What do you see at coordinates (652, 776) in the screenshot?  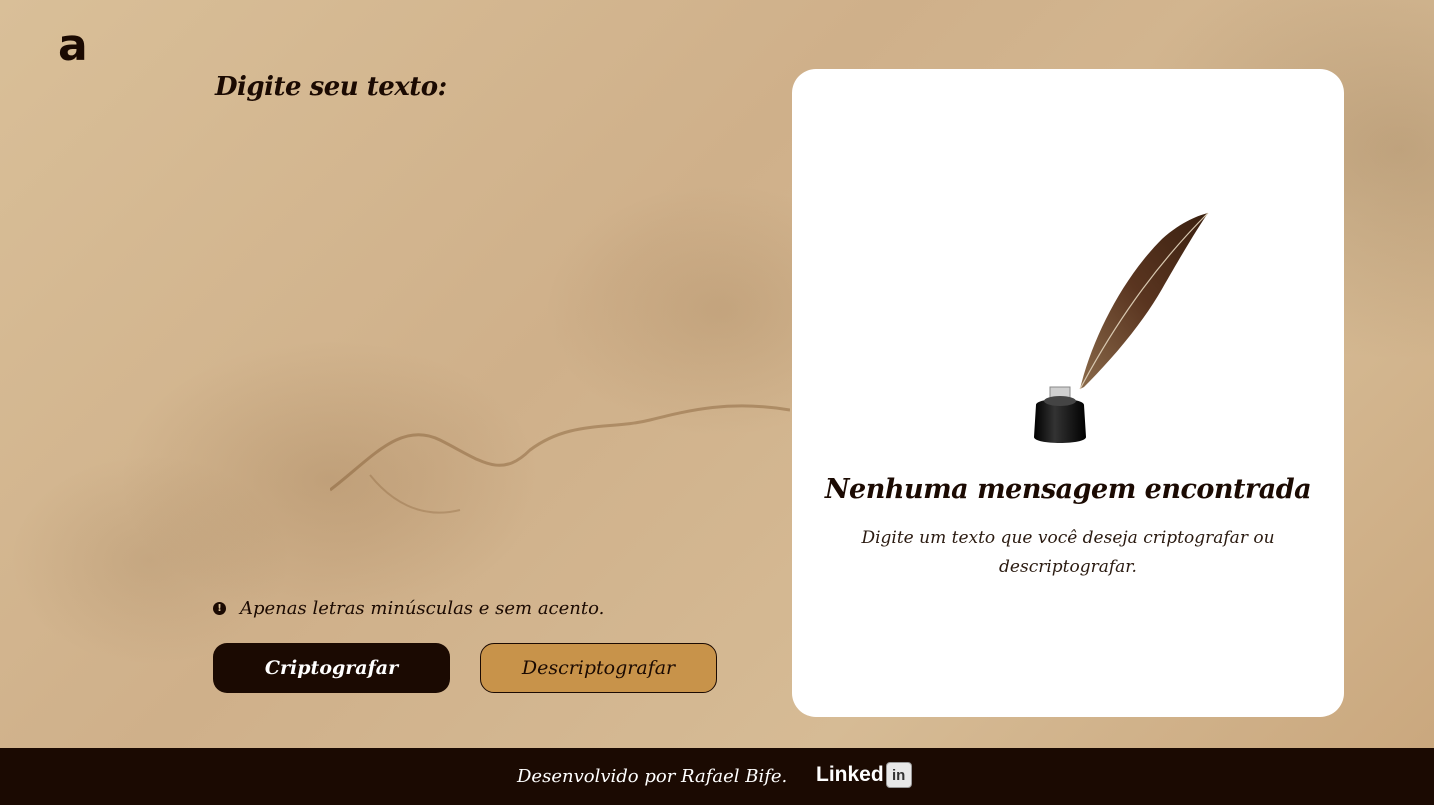 I see `footer-credit: Desenvolvido por Rafael Bife.` at bounding box center [652, 776].